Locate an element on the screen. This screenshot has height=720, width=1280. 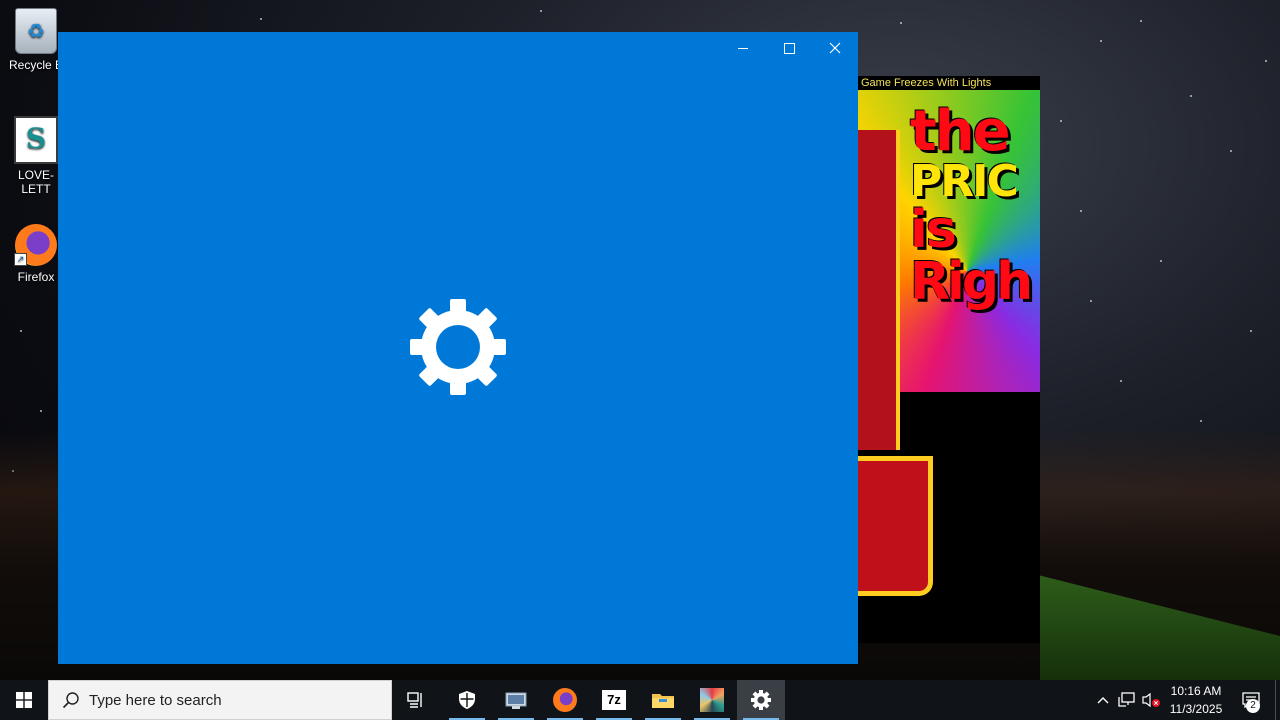
volume-button is located at coordinates (1151, 700).